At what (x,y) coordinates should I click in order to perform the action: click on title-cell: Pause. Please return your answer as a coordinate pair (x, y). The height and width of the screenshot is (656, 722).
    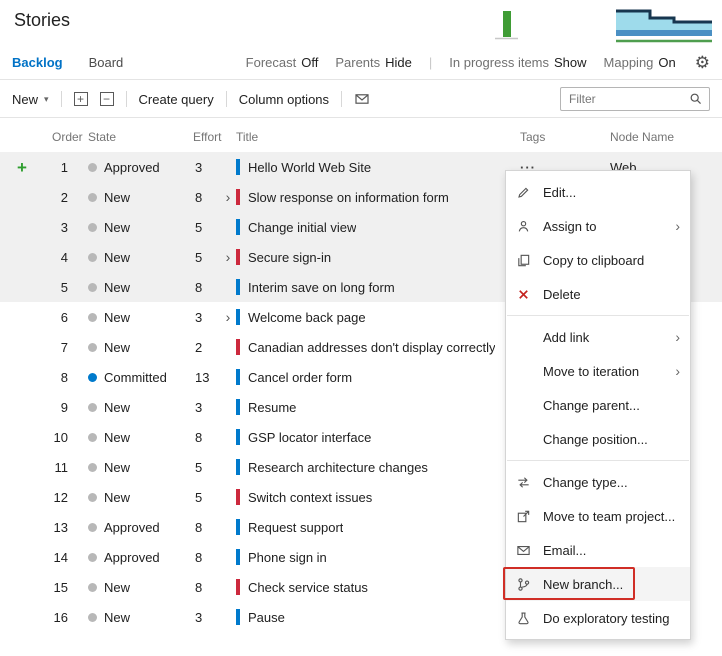
    Looking at the image, I should click on (370, 617).